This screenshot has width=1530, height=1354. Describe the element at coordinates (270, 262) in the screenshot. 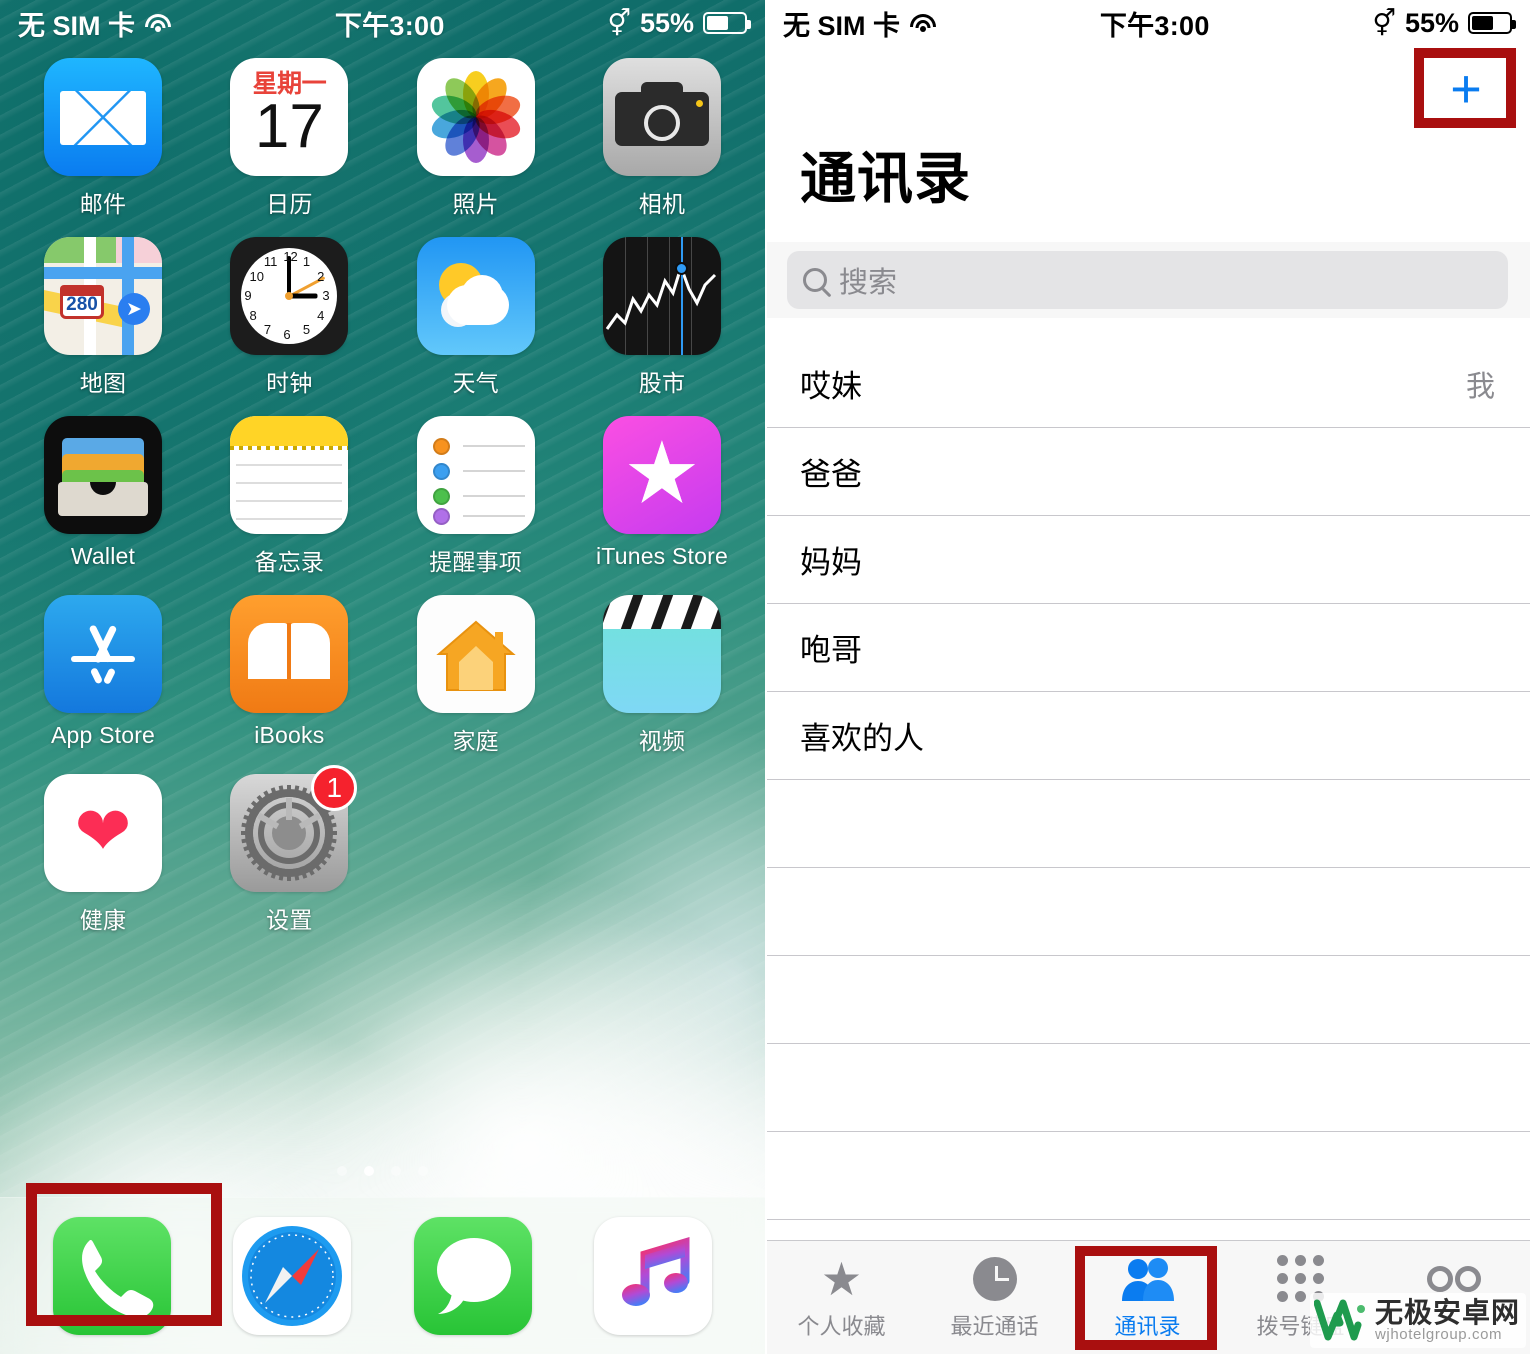

I see `clock-numeral: 11` at that location.